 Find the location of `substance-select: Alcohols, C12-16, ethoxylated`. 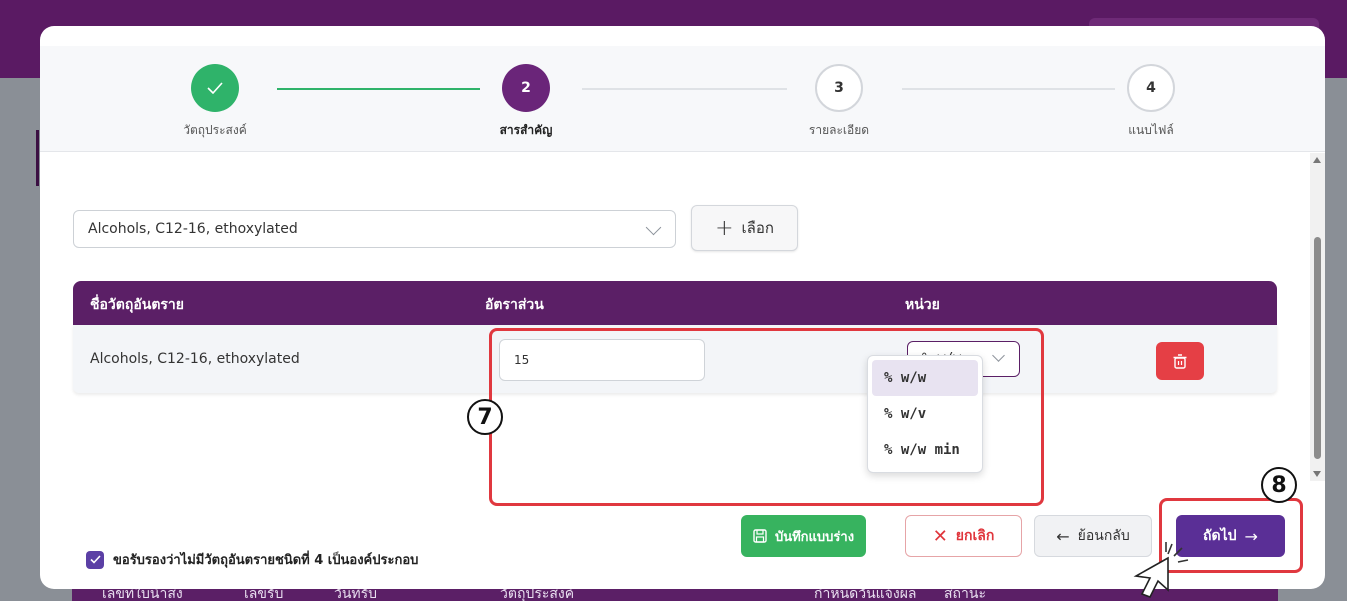

substance-select: Alcohols, C12-16, ethoxylated is located at coordinates (374, 229).